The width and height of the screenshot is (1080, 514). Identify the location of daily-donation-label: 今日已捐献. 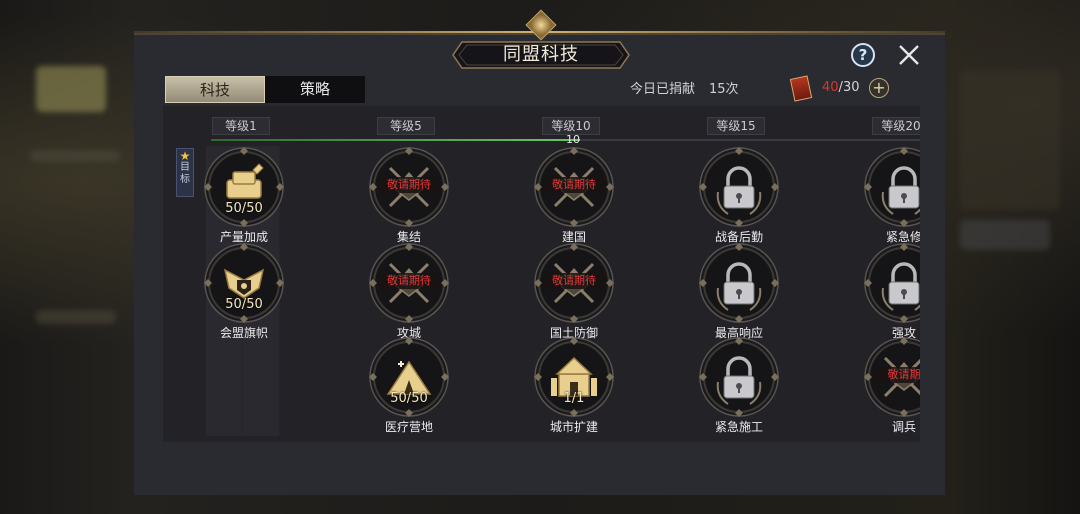
(663, 89).